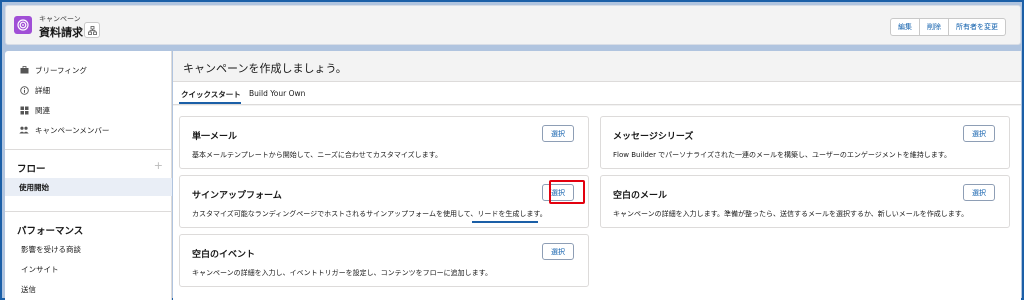 This screenshot has height=300, width=1024. I want to click on briefcase-icon, so click(24, 70).